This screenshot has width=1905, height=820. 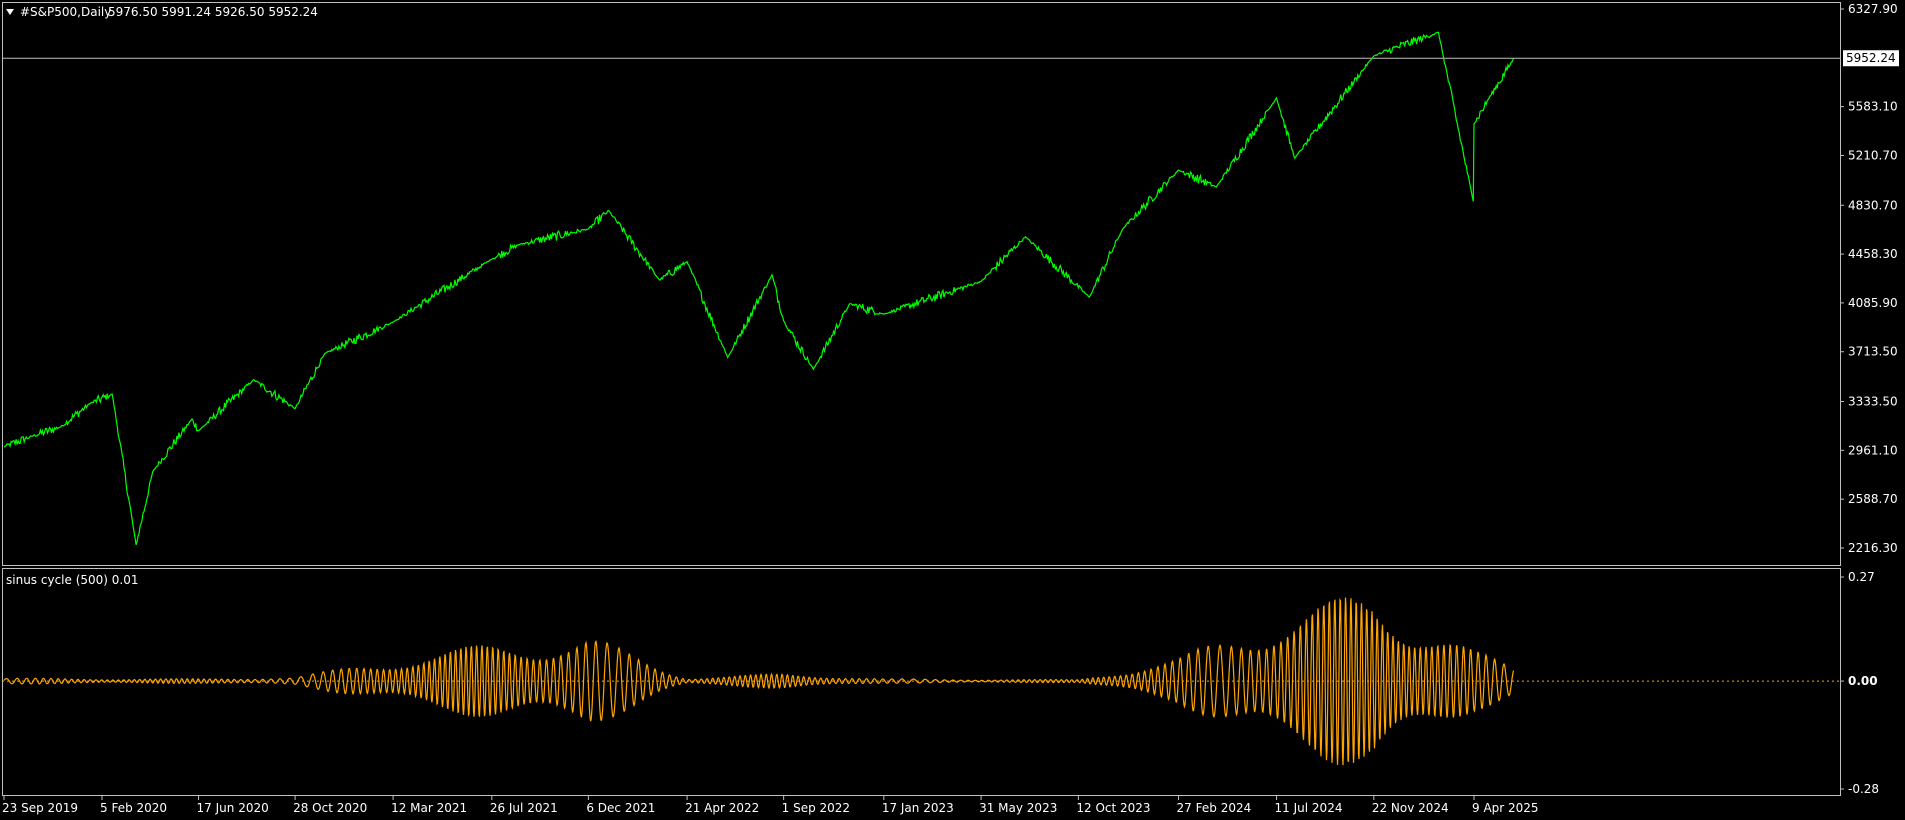 What do you see at coordinates (1861, 577) in the screenshot?
I see `indicator-tick-label: 0.27` at bounding box center [1861, 577].